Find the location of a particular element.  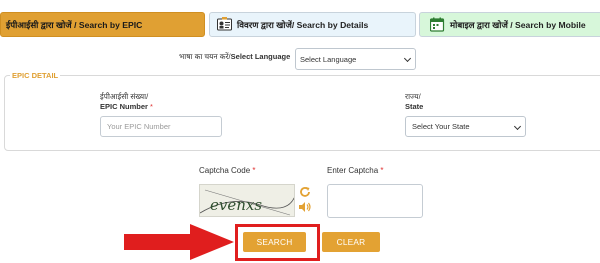

mobile-calendar-icon is located at coordinates (437, 25).